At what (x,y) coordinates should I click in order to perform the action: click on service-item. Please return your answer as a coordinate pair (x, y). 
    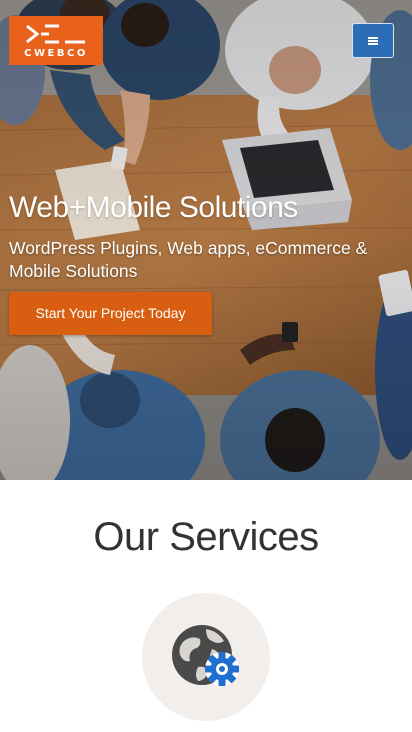
    Looking at the image, I should click on (206, 657).